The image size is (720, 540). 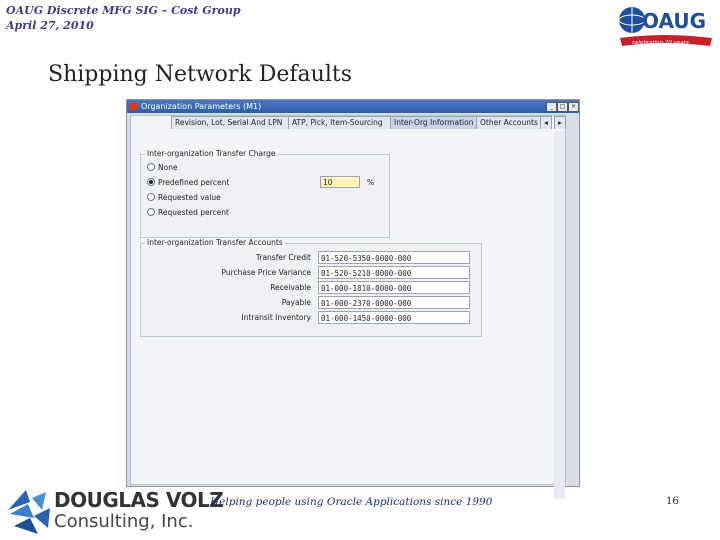 I want to click on maximize-icon: □, so click(x=562, y=107).